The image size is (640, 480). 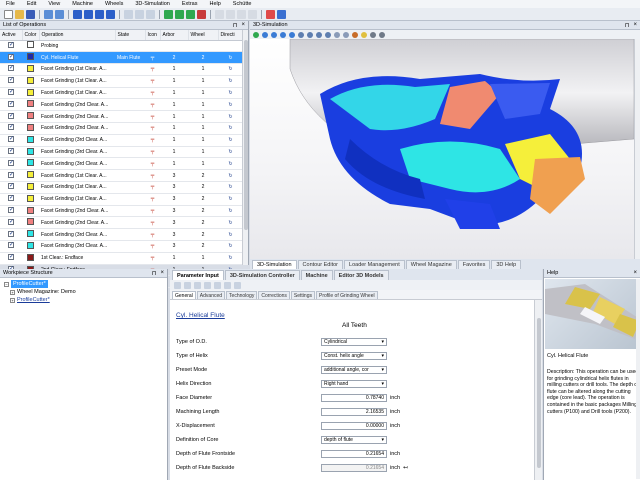 What do you see at coordinates (110, 14) in the screenshot?
I see `arrow-down-double-icon` at bounding box center [110, 14].